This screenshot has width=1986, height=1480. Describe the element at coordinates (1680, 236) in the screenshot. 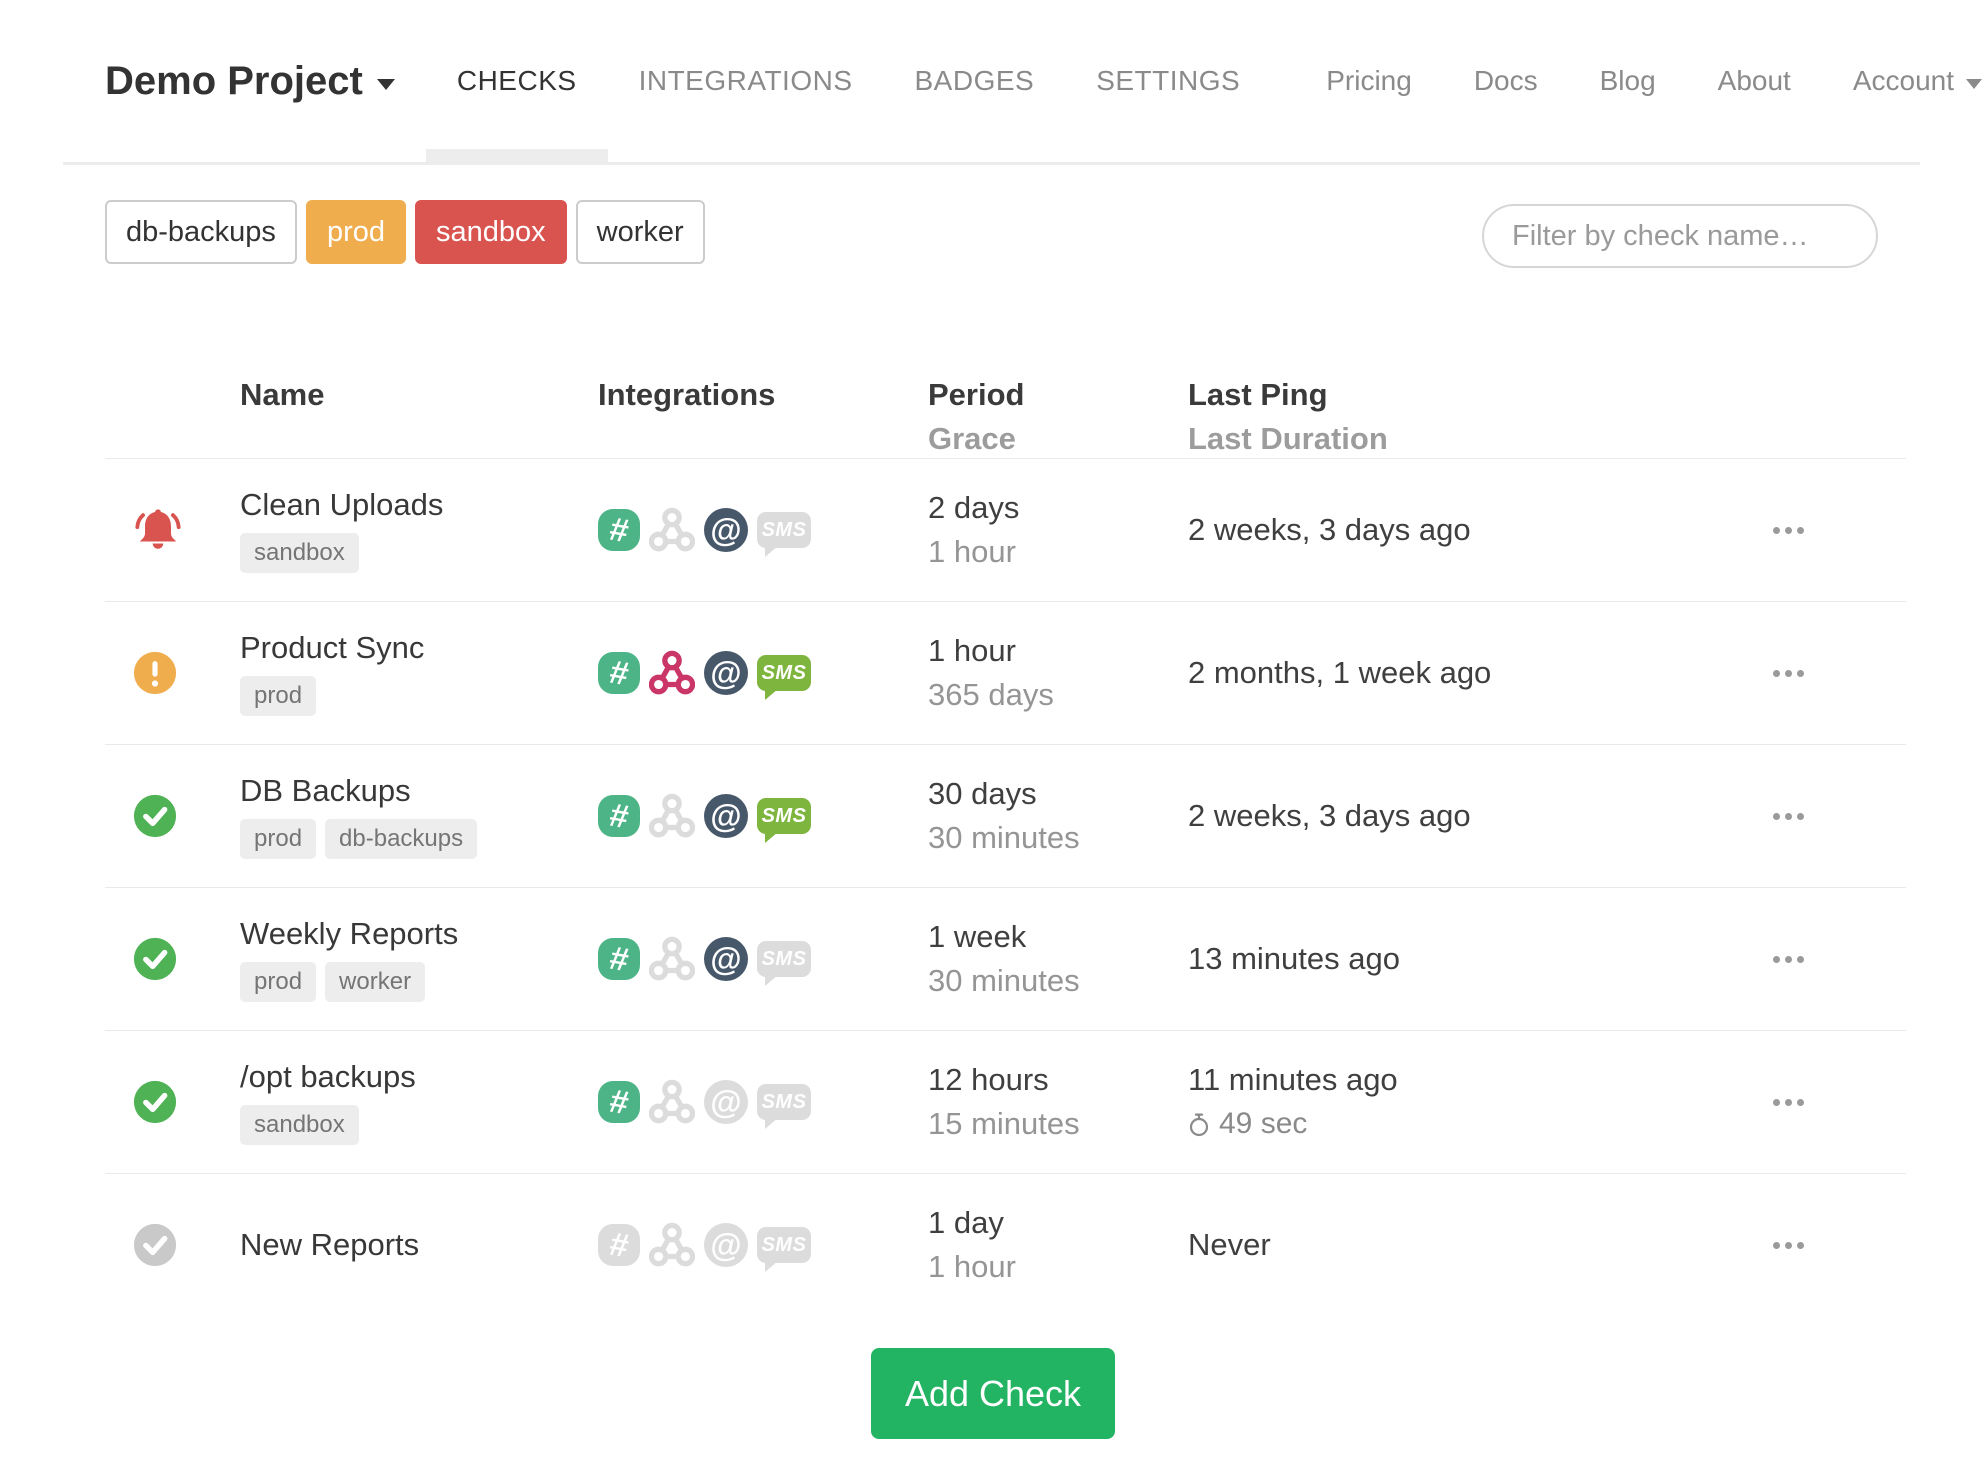

I see `search-input` at that location.